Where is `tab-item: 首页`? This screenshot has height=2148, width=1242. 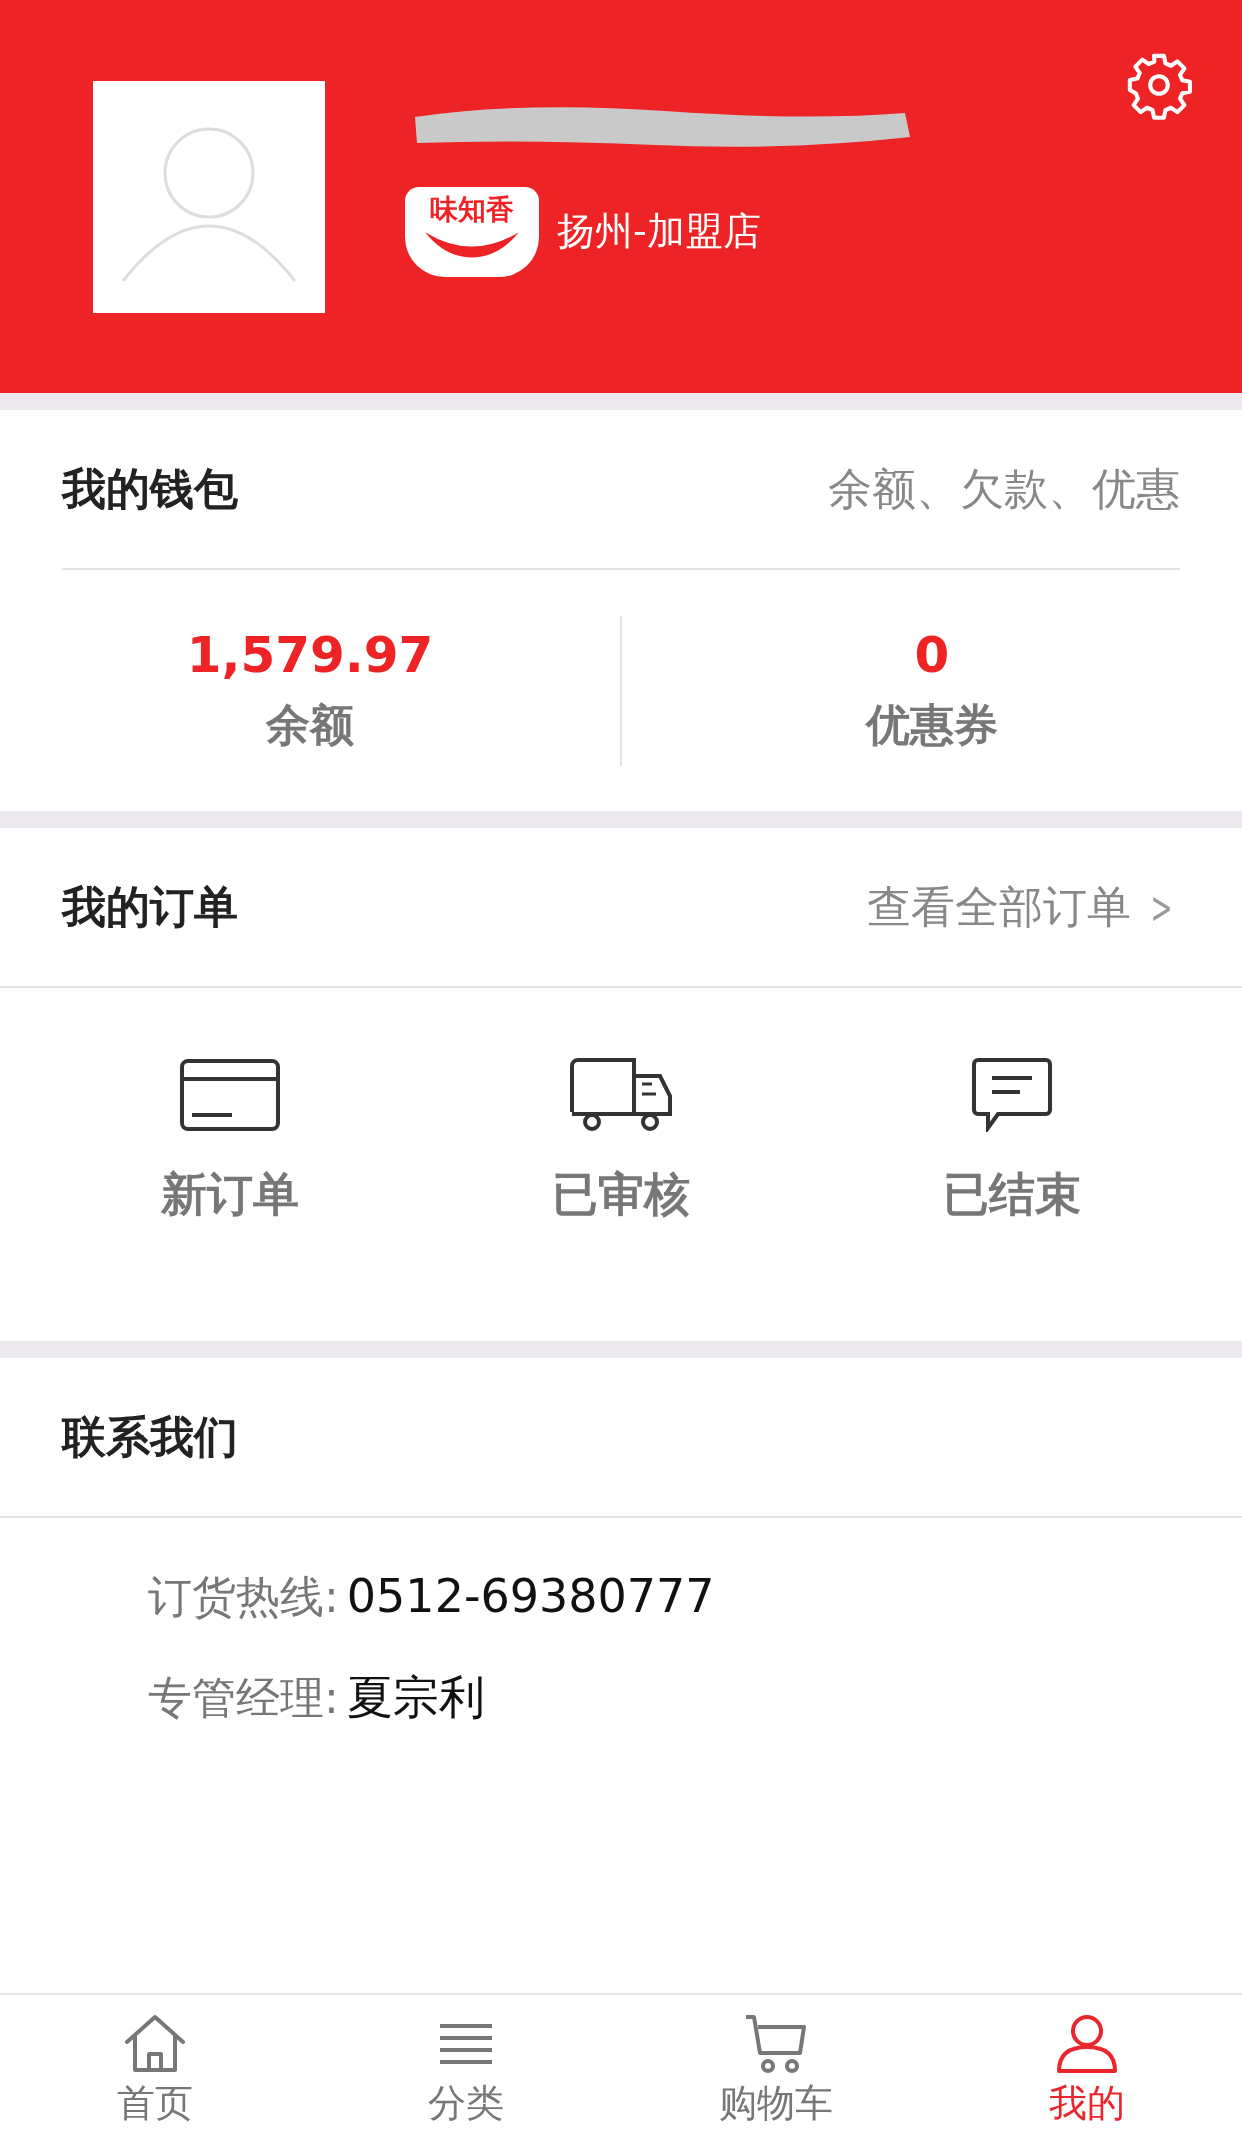 tab-item: 首页 is located at coordinates (155, 2071).